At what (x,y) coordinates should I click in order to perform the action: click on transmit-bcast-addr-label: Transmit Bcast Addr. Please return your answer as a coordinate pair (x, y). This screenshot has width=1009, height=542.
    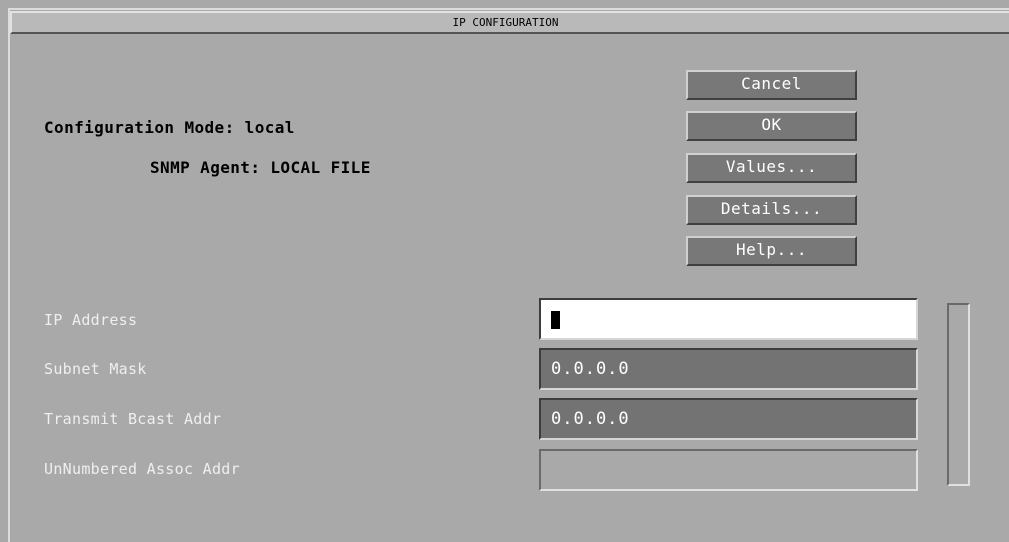
    Looking at the image, I should click on (133, 419).